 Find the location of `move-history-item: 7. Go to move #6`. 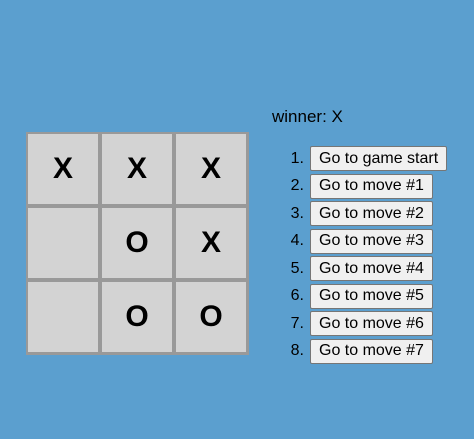

move-history-item: 7. Go to move #6 is located at coordinates (363, 324).